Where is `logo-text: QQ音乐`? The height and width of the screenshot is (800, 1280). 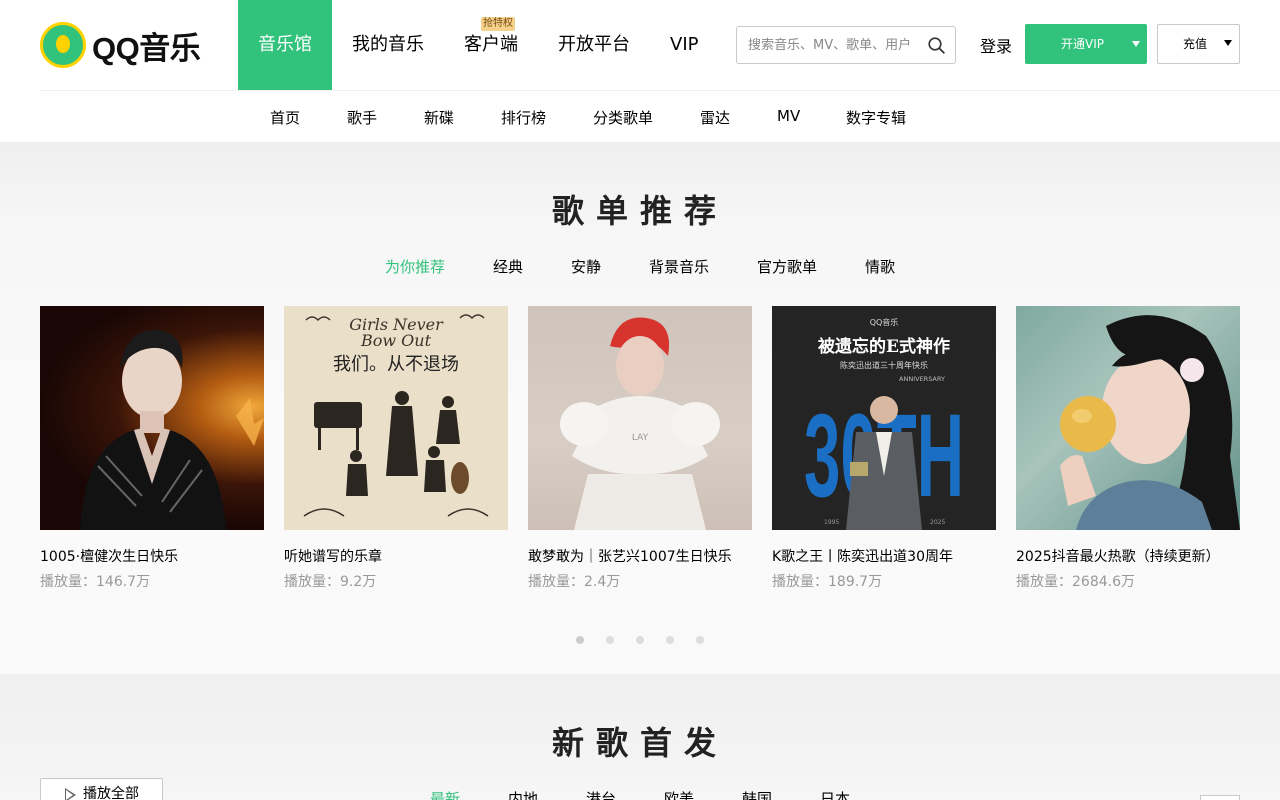
logo-text: QQ音乐 is located at coordinates (146, 48).